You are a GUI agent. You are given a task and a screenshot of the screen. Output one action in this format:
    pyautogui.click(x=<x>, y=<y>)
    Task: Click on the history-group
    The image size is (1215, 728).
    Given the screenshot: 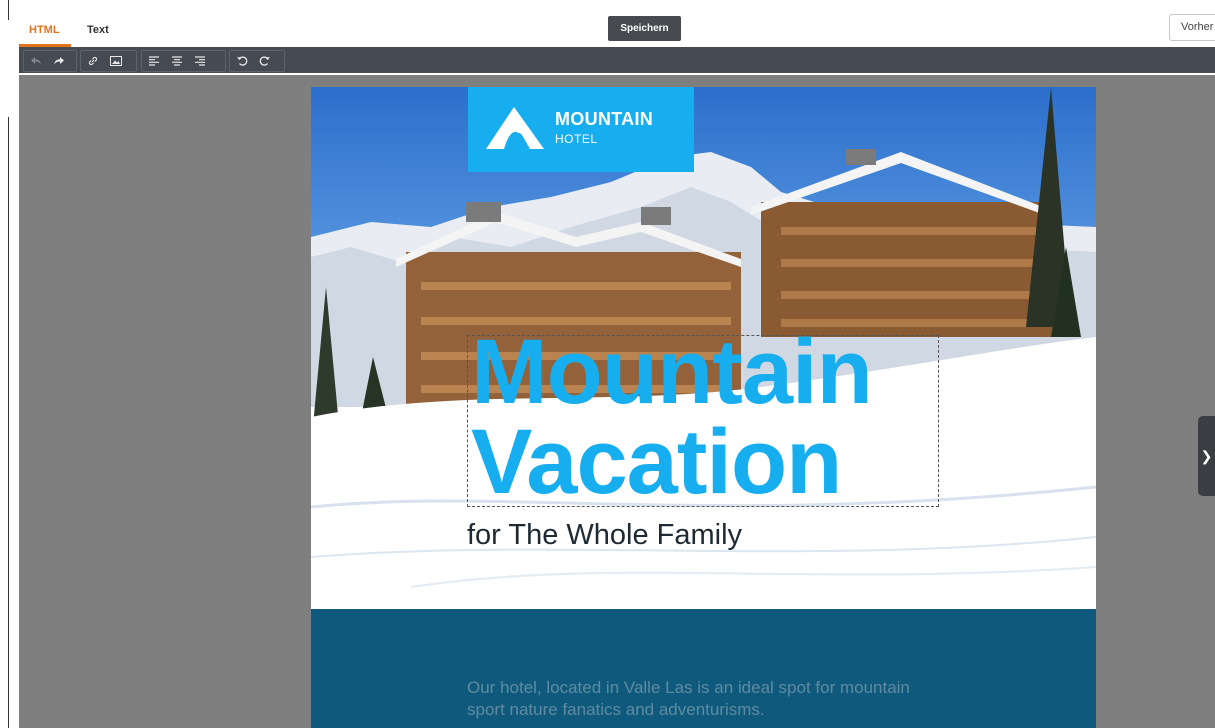 What is the action you would take?
    pyautogui.click(x=50, y=61)
    